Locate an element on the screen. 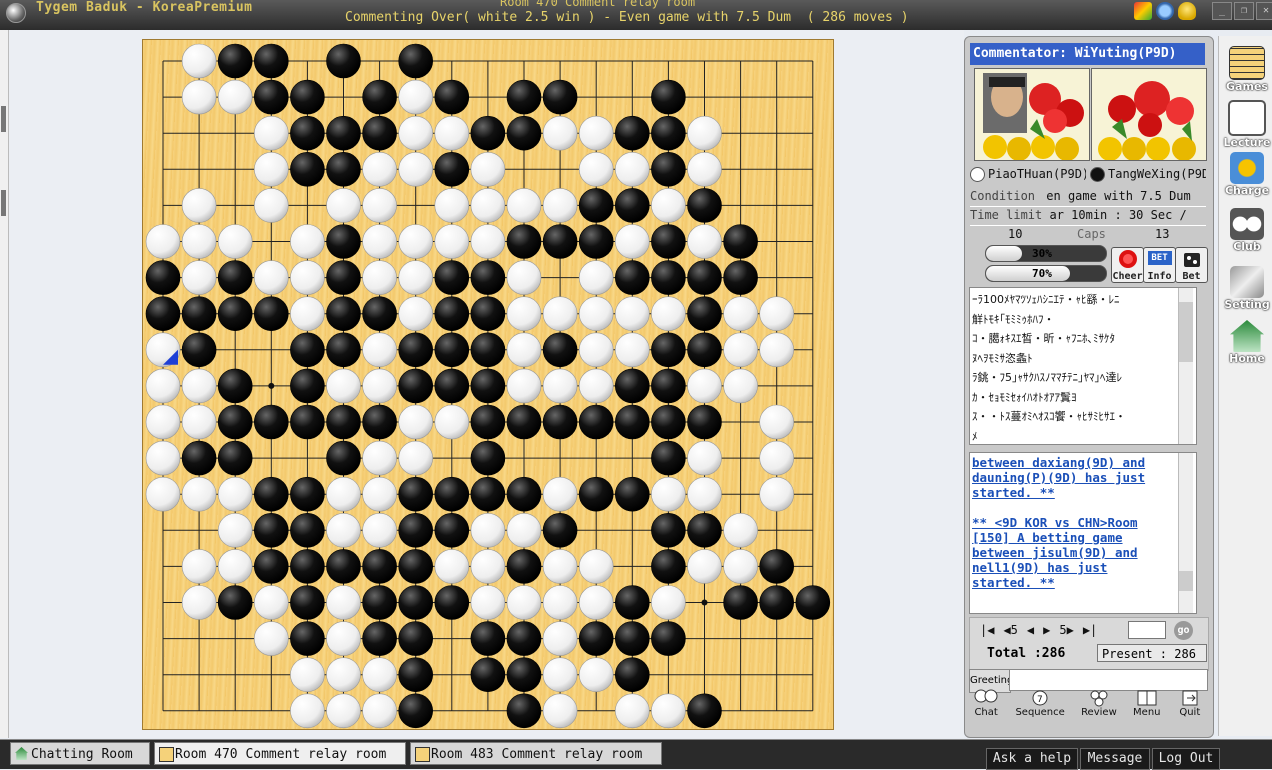  tab-chatting-room: Chatting Room is located at coordinates (80, 753).